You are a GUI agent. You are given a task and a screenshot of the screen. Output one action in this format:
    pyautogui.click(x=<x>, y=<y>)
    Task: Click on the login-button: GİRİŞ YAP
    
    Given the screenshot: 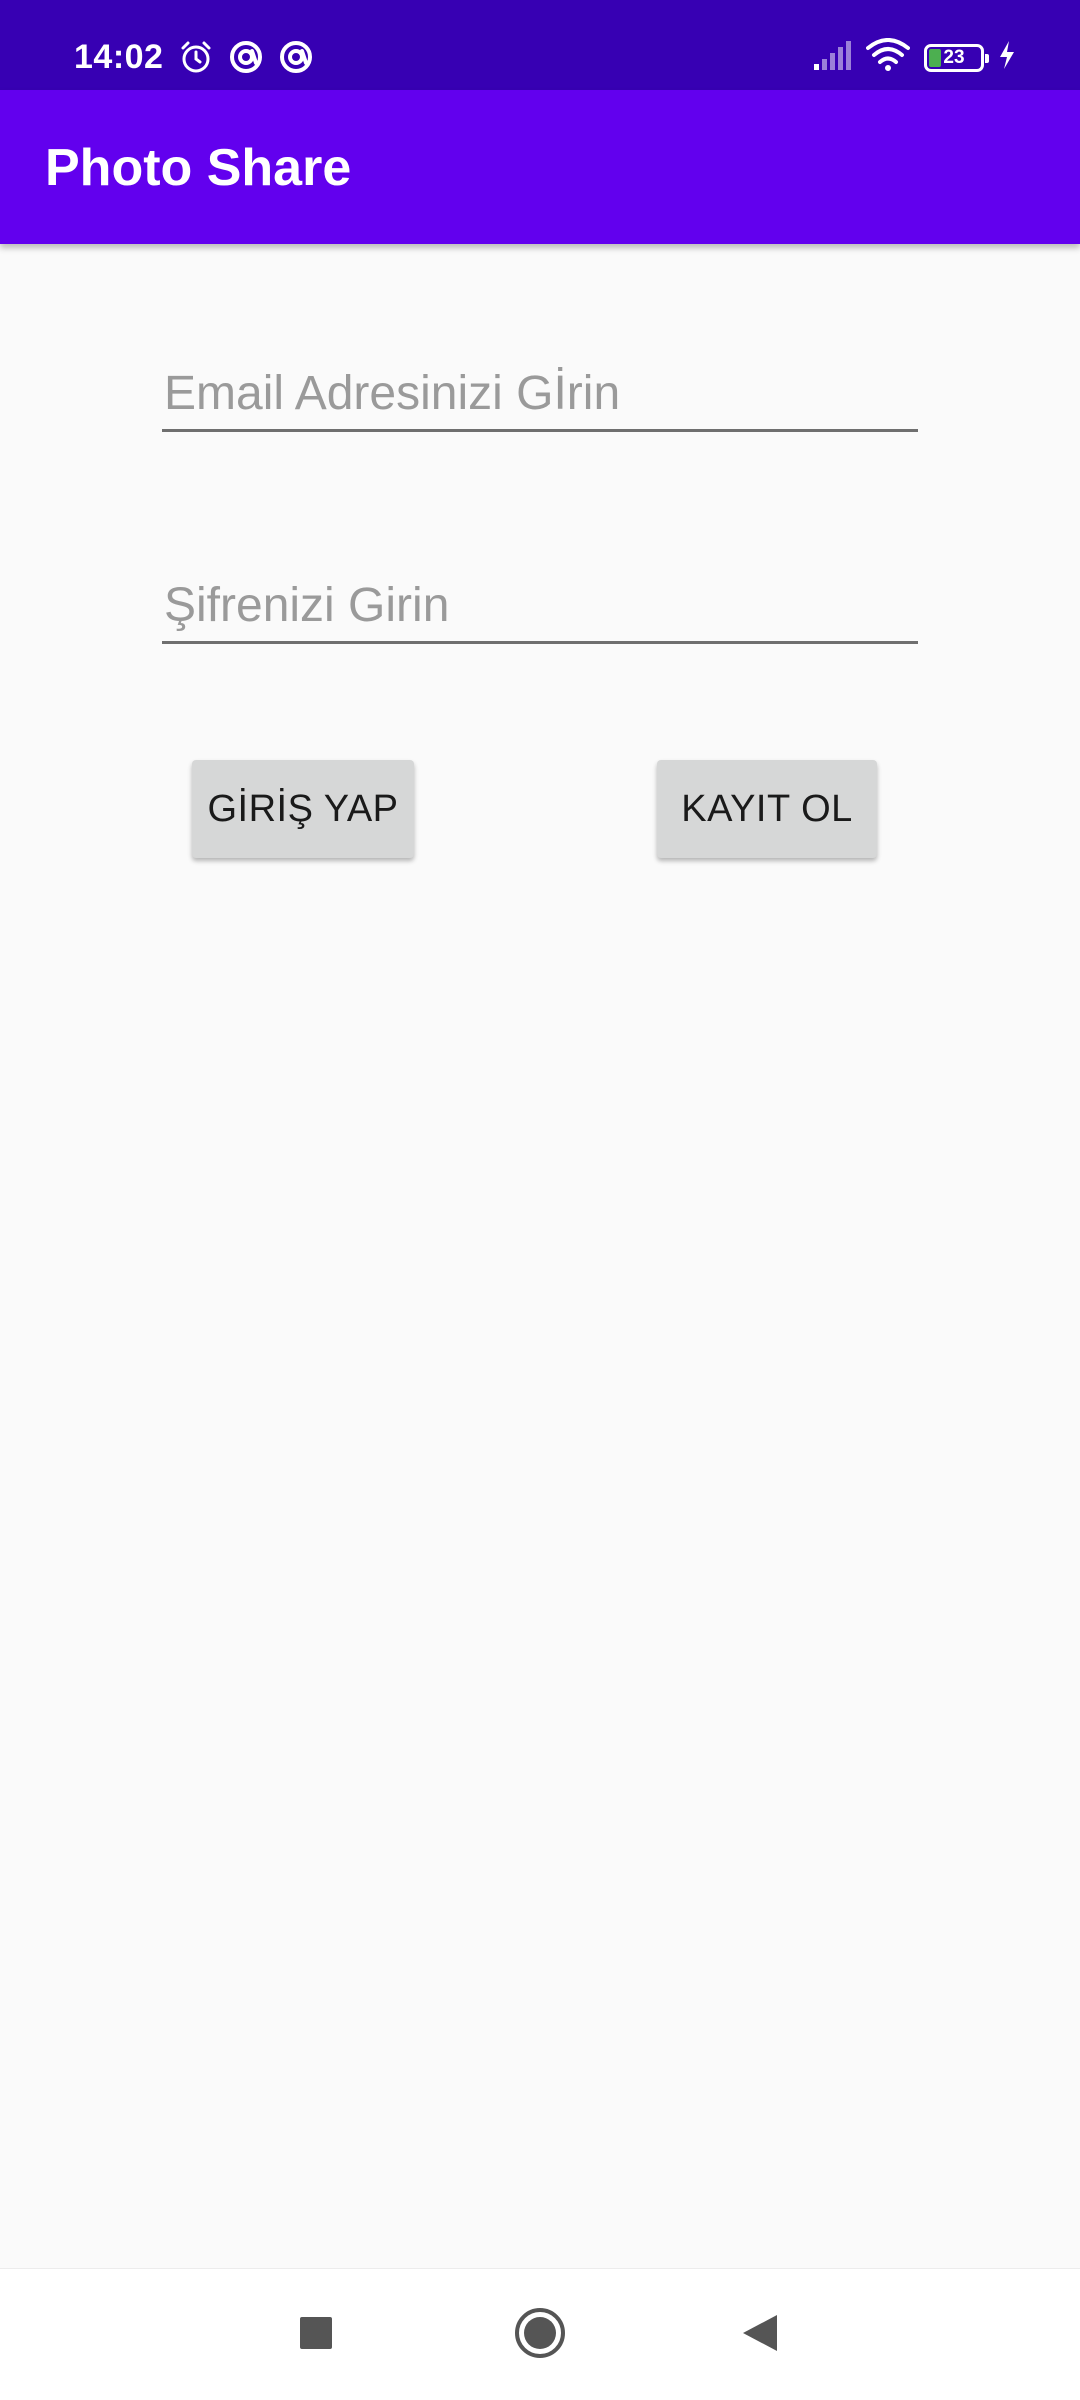 What is the action you would take?
    pyautogui.click(x=303, y=809)
    